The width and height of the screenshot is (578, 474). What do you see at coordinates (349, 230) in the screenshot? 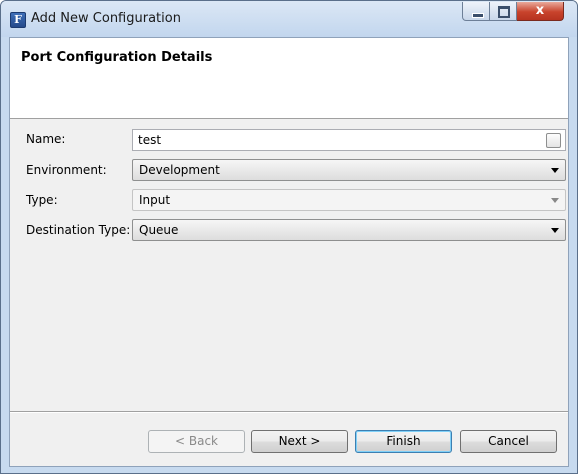
I see `destination-type-select: Queue` at bounding box center [349, 230].